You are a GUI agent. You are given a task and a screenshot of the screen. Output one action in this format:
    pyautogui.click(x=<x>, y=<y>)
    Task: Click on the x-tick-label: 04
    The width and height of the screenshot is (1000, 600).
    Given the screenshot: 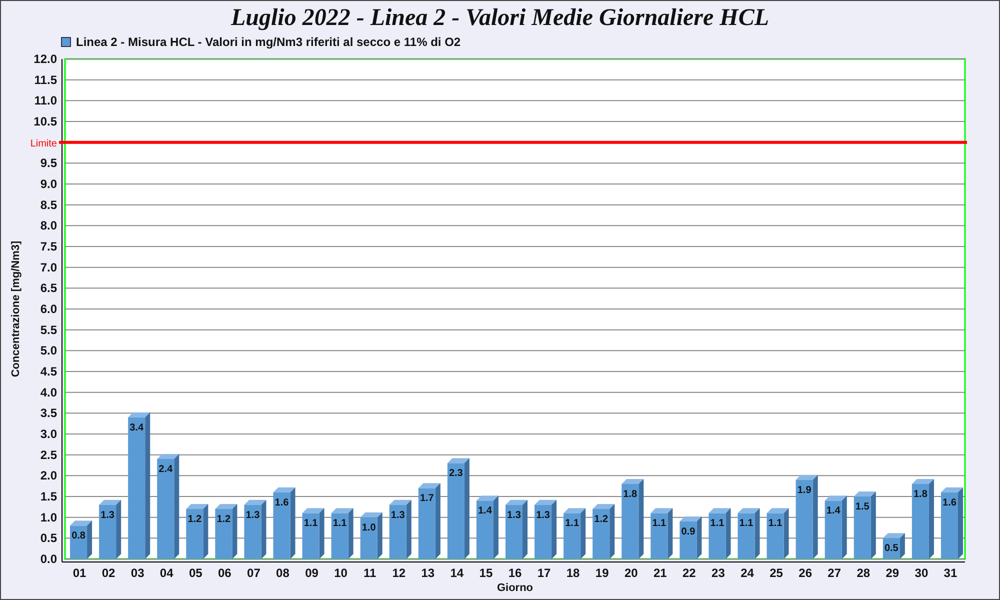 What is the action you would take?
    pyautogui.click(x=167, y=573)
    